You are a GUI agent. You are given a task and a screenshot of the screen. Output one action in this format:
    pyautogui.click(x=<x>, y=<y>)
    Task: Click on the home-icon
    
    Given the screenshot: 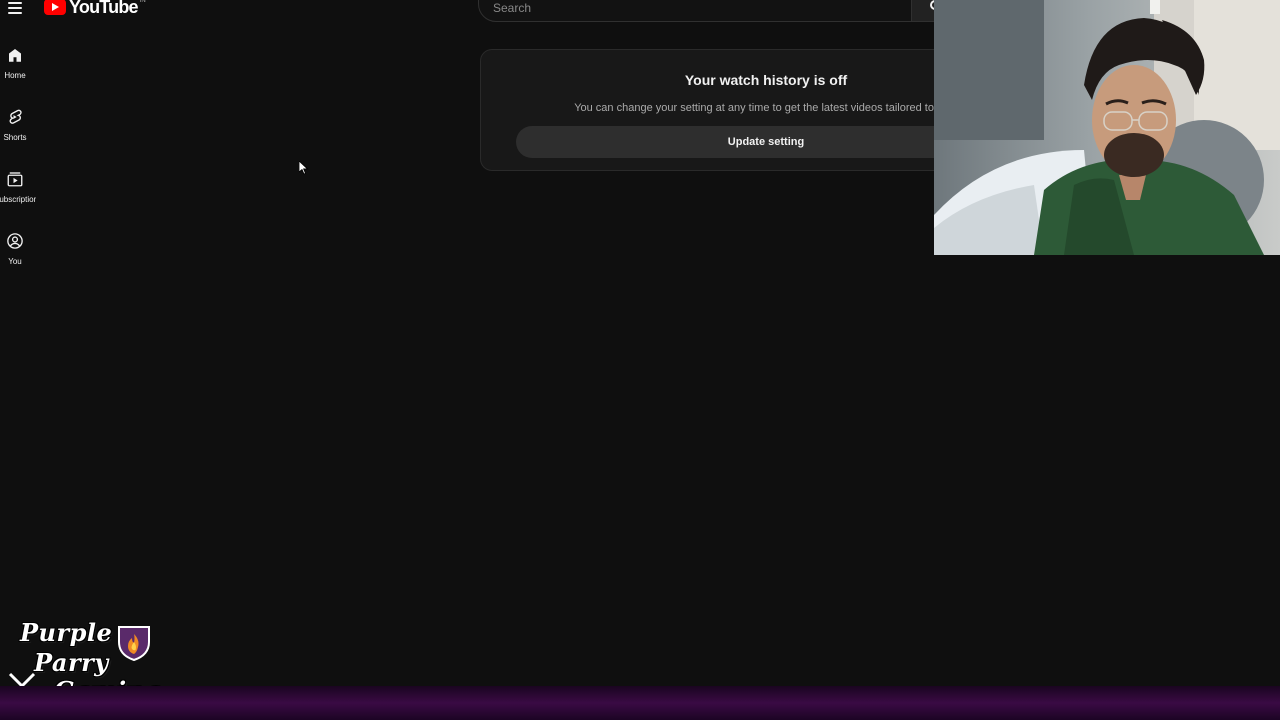 What is the action you would take?
    pyautogui.click(x=15, y=55)
    